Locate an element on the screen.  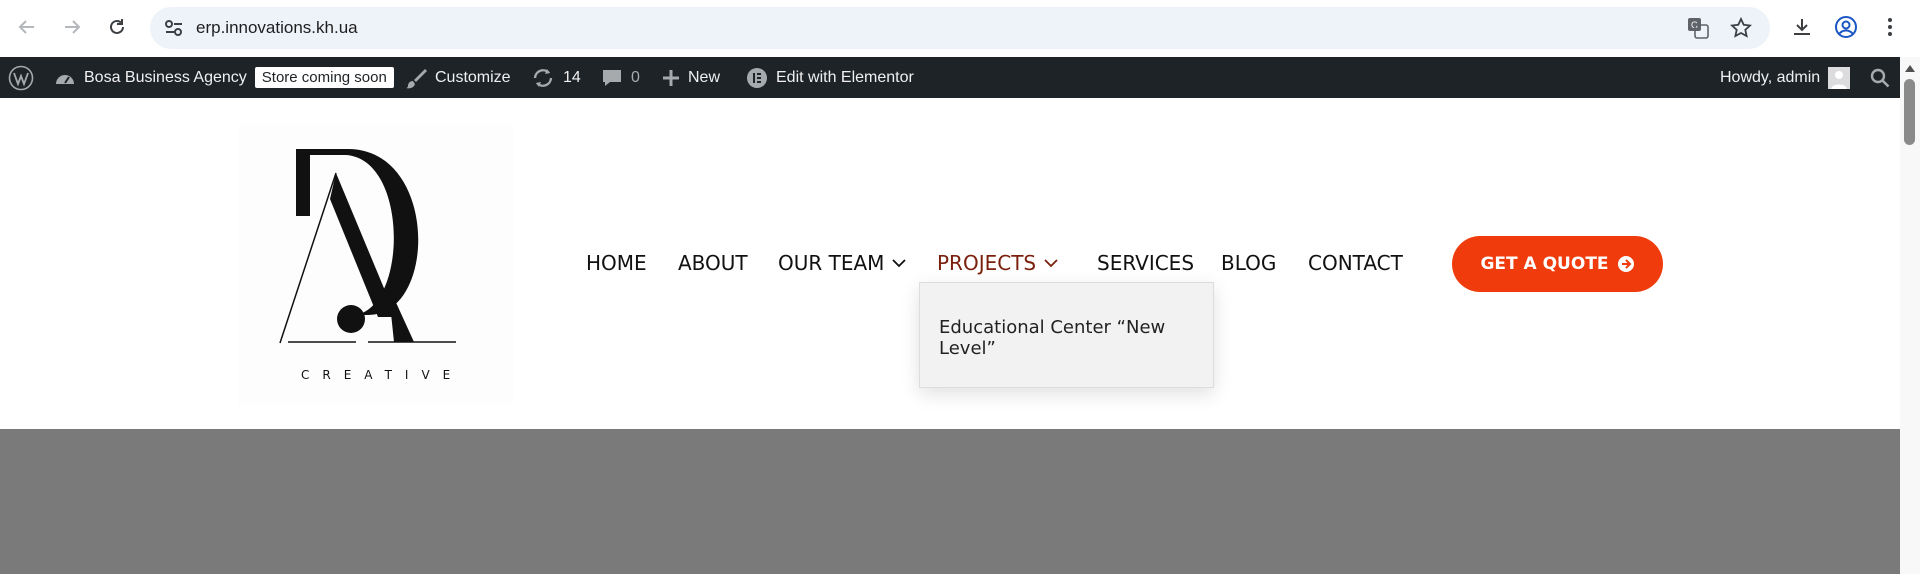
customize-label: Customize is located at coordinates (473, 77).